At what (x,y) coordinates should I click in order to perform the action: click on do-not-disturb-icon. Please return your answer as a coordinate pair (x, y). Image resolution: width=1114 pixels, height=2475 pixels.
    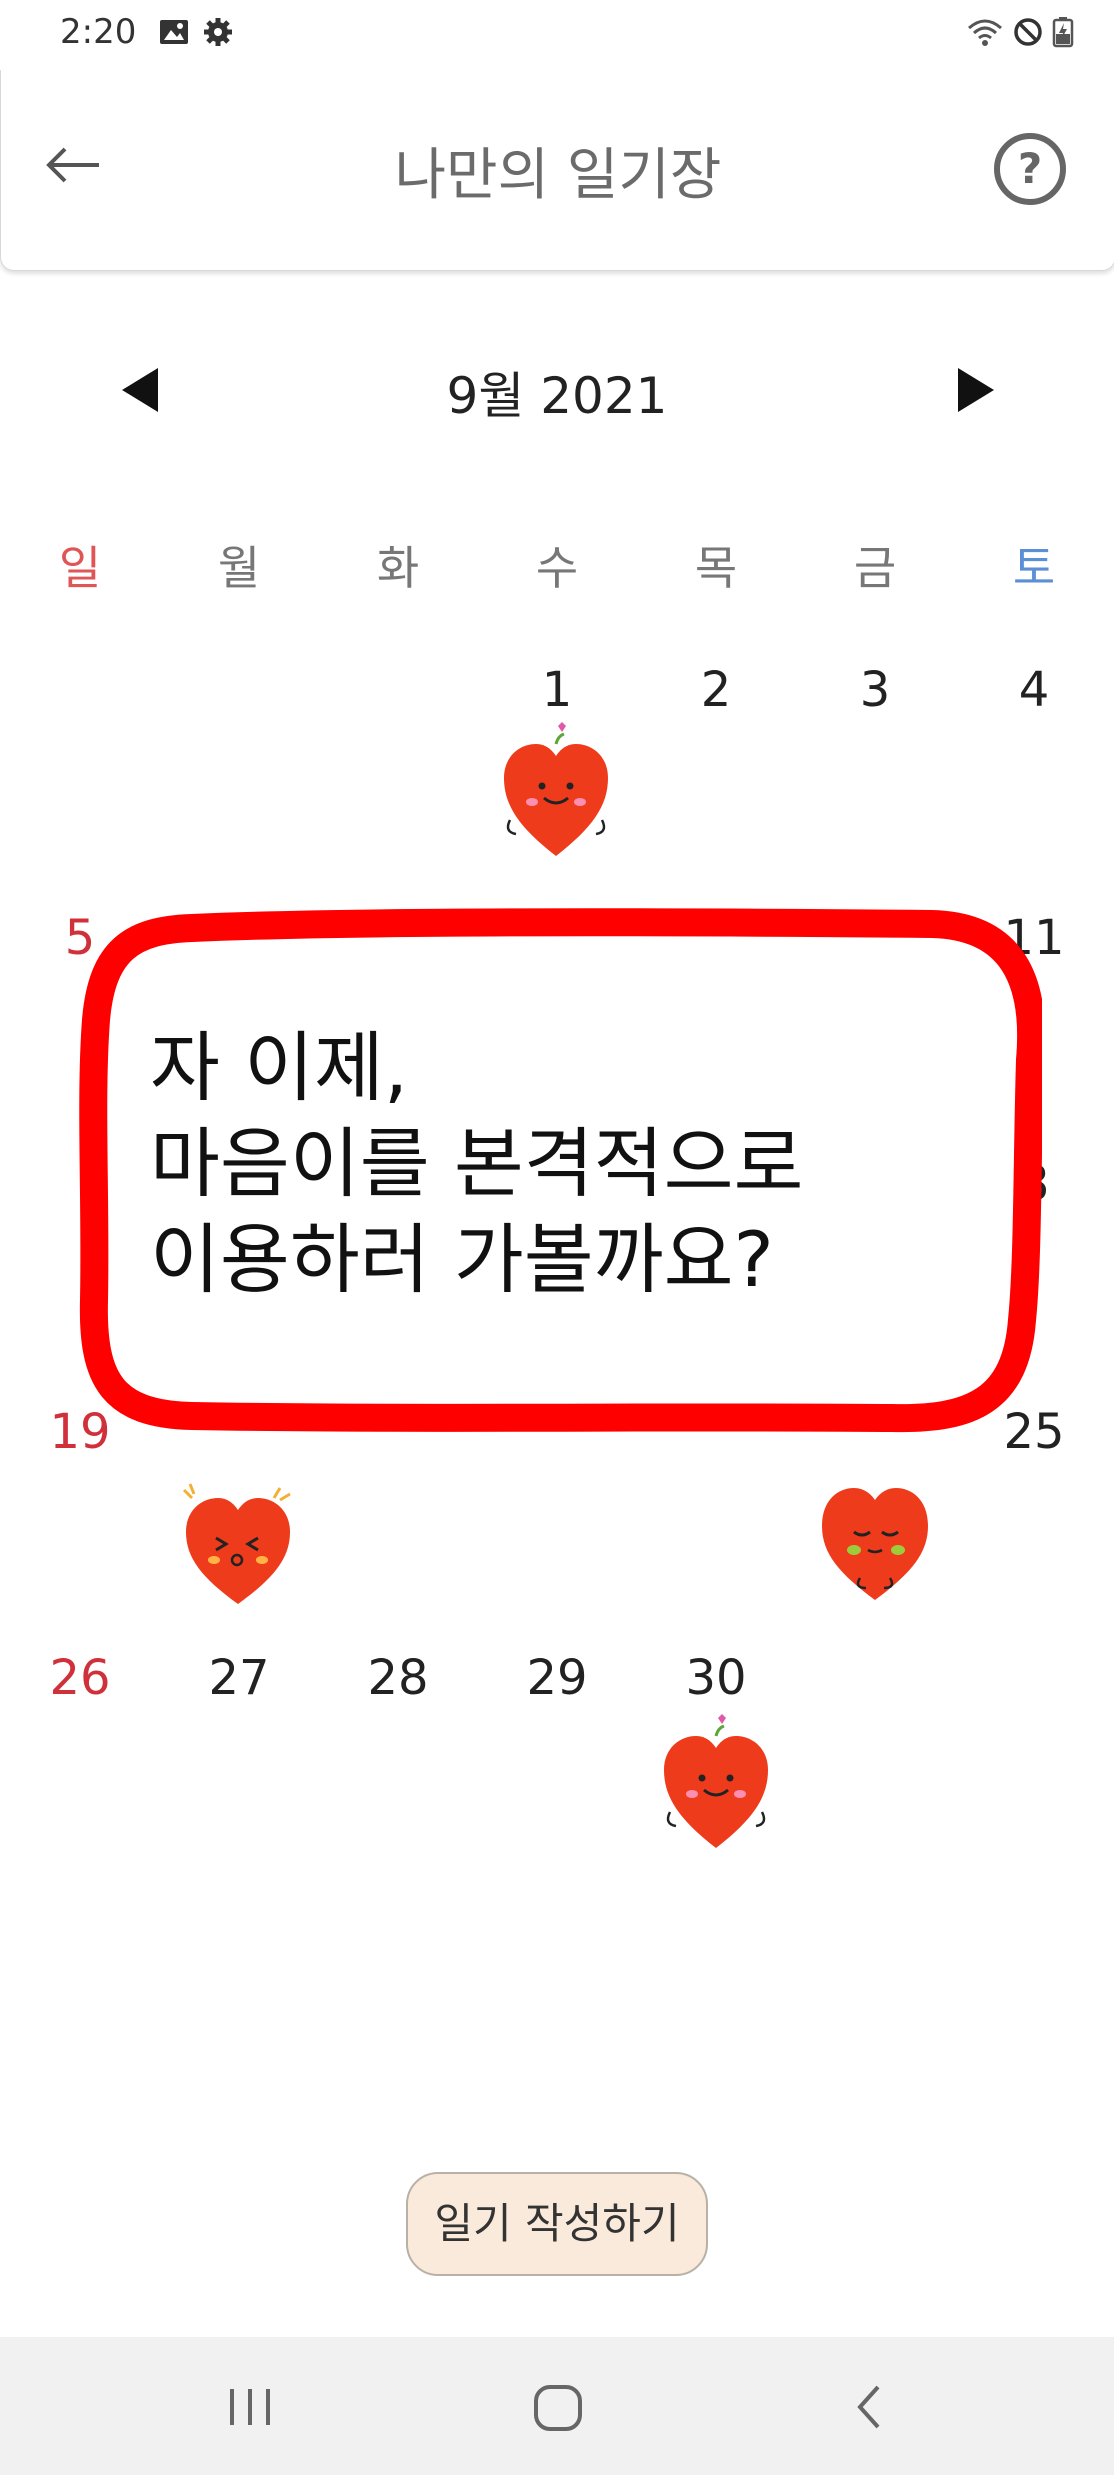
    Looking at the image, I should click on (1028, 32).